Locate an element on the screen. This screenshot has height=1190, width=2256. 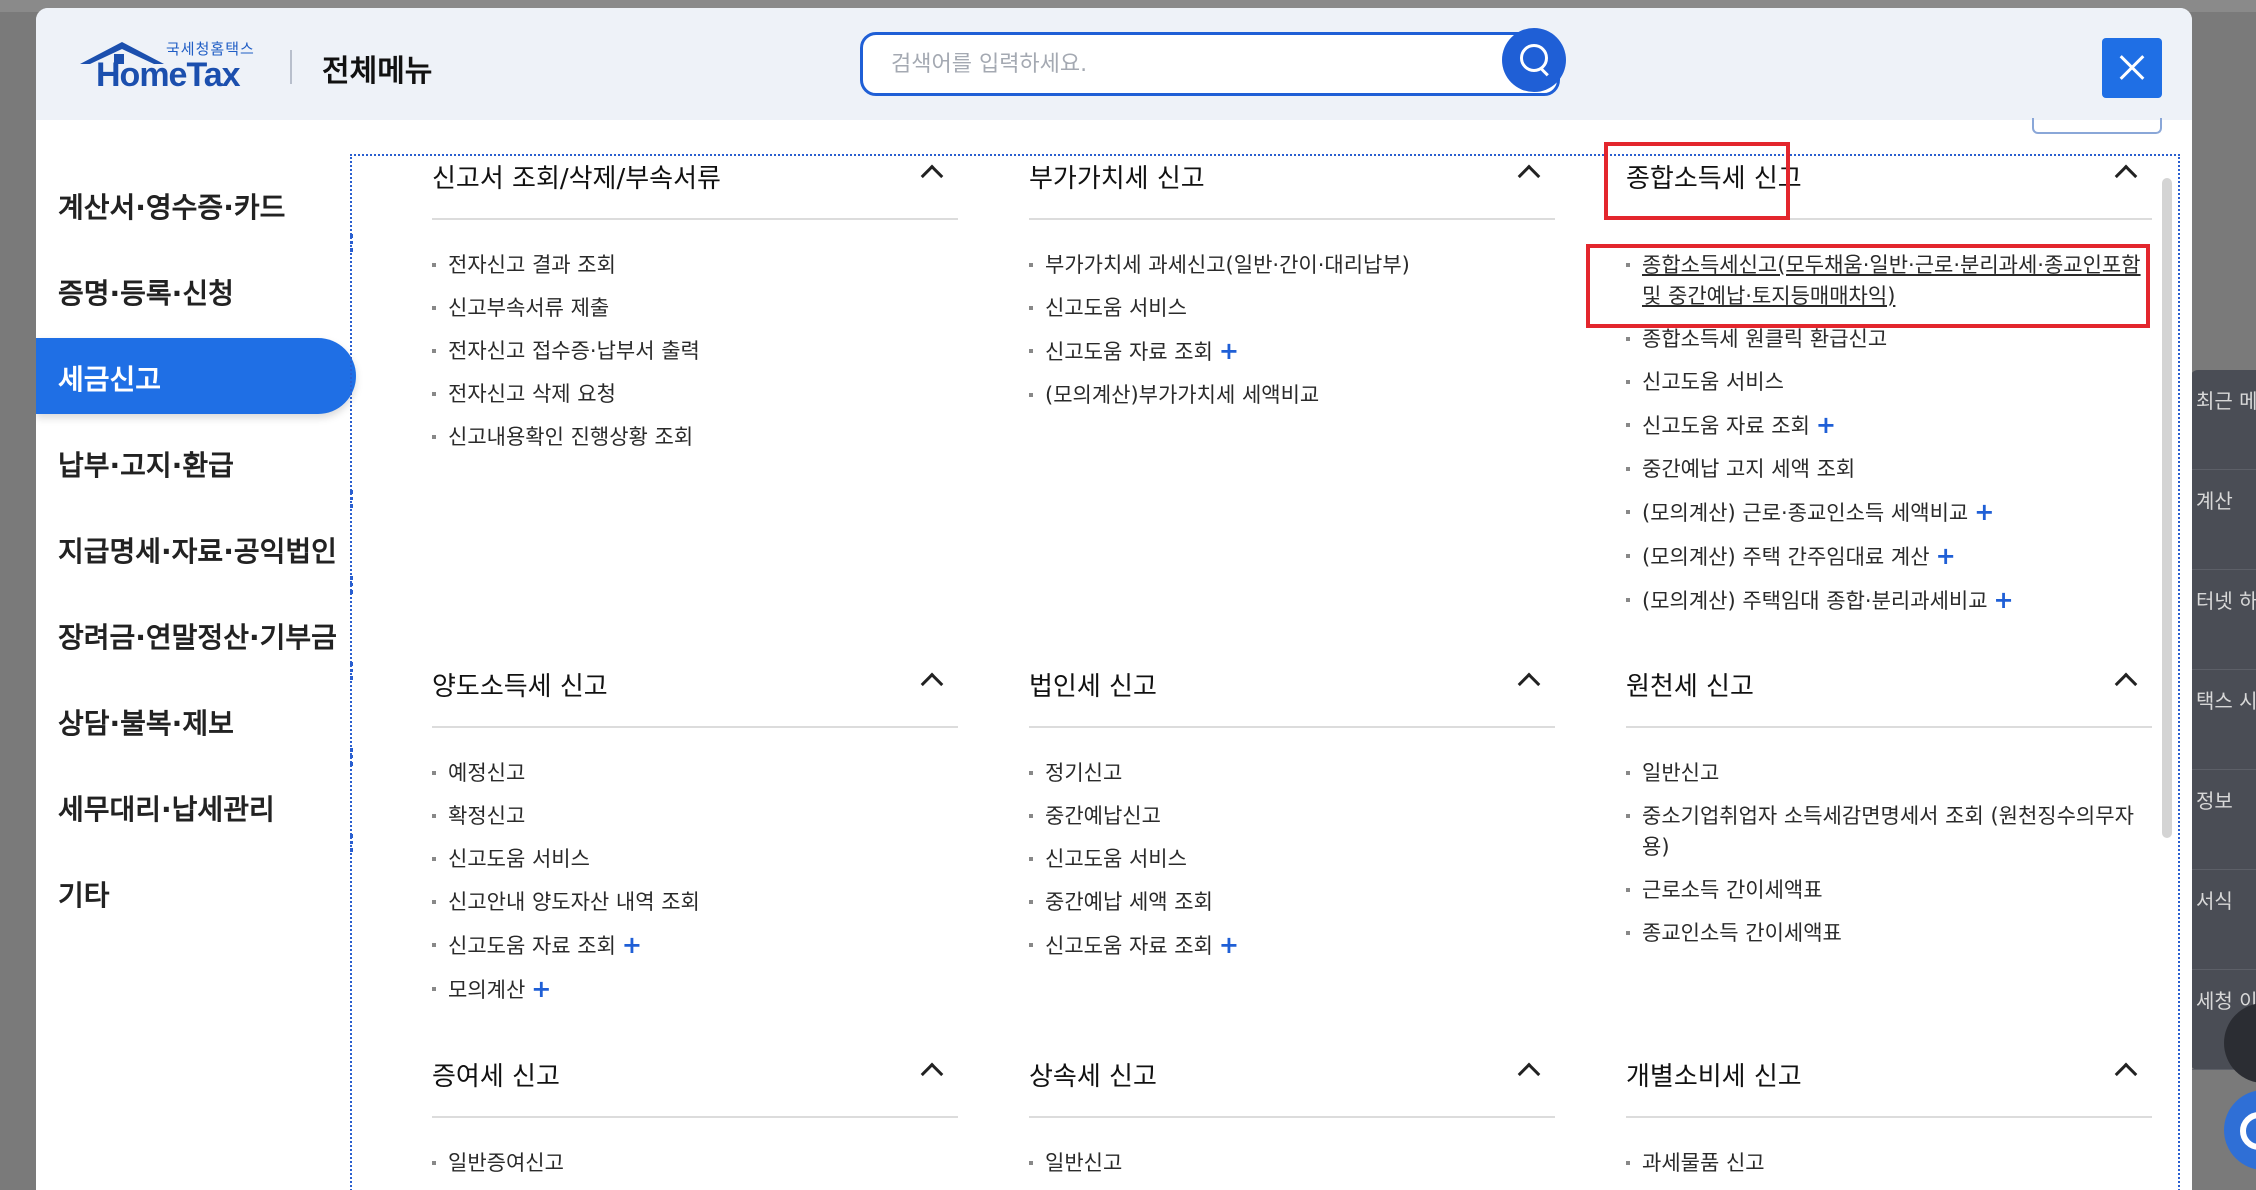
logo-text: HomeTax is located at coordinates (168, 75).